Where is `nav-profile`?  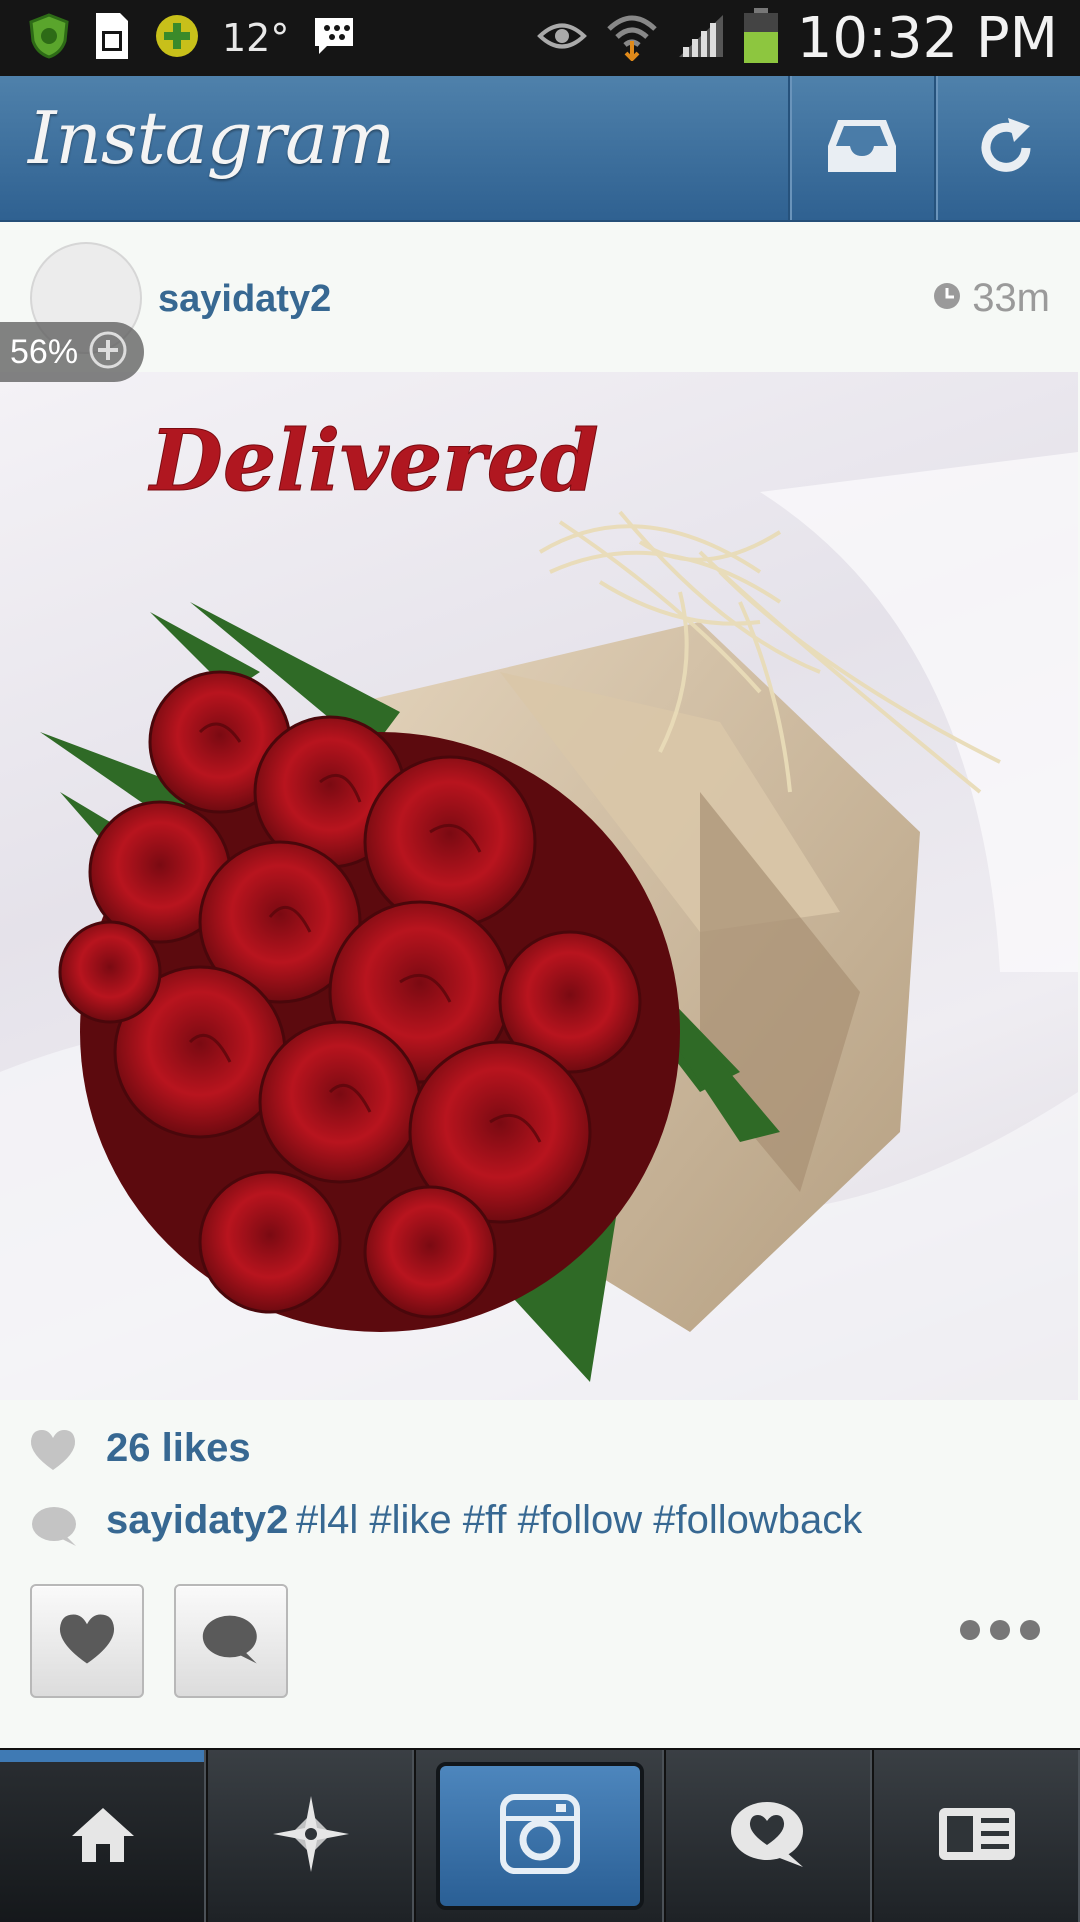
nav-profile is located at coordinates (977, 1836).